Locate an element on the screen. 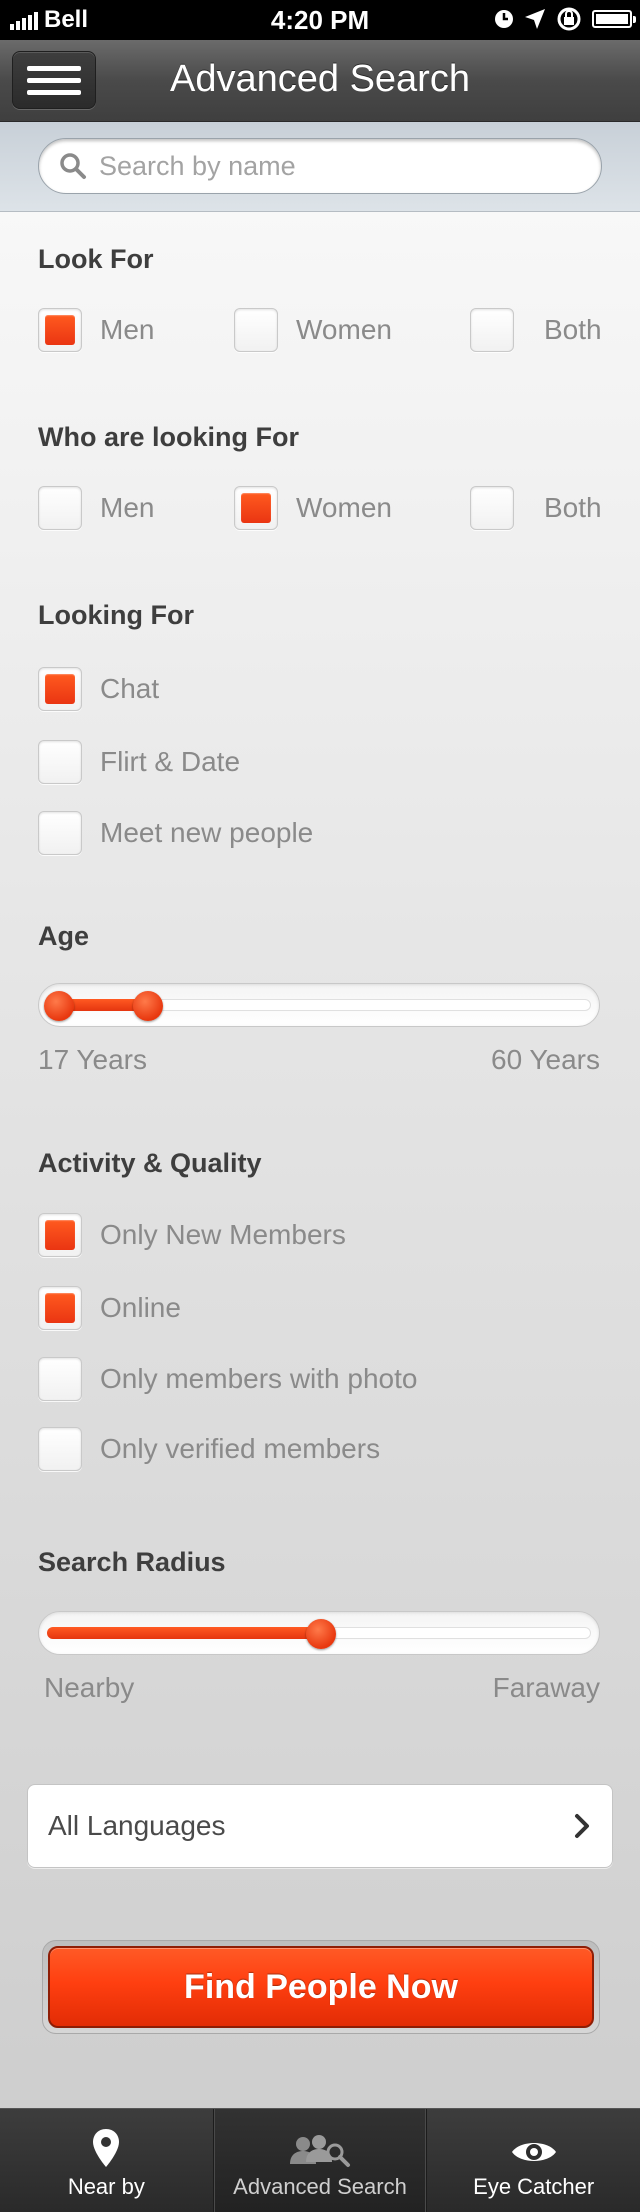  activity-online-option: Online is located at coordinates (109, 1308).